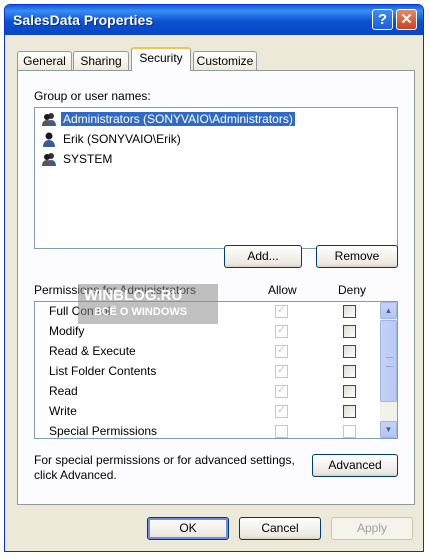 This screenshot has width=430, height=558. I want to click on permission-row: Read ✓, so click(205, 392).